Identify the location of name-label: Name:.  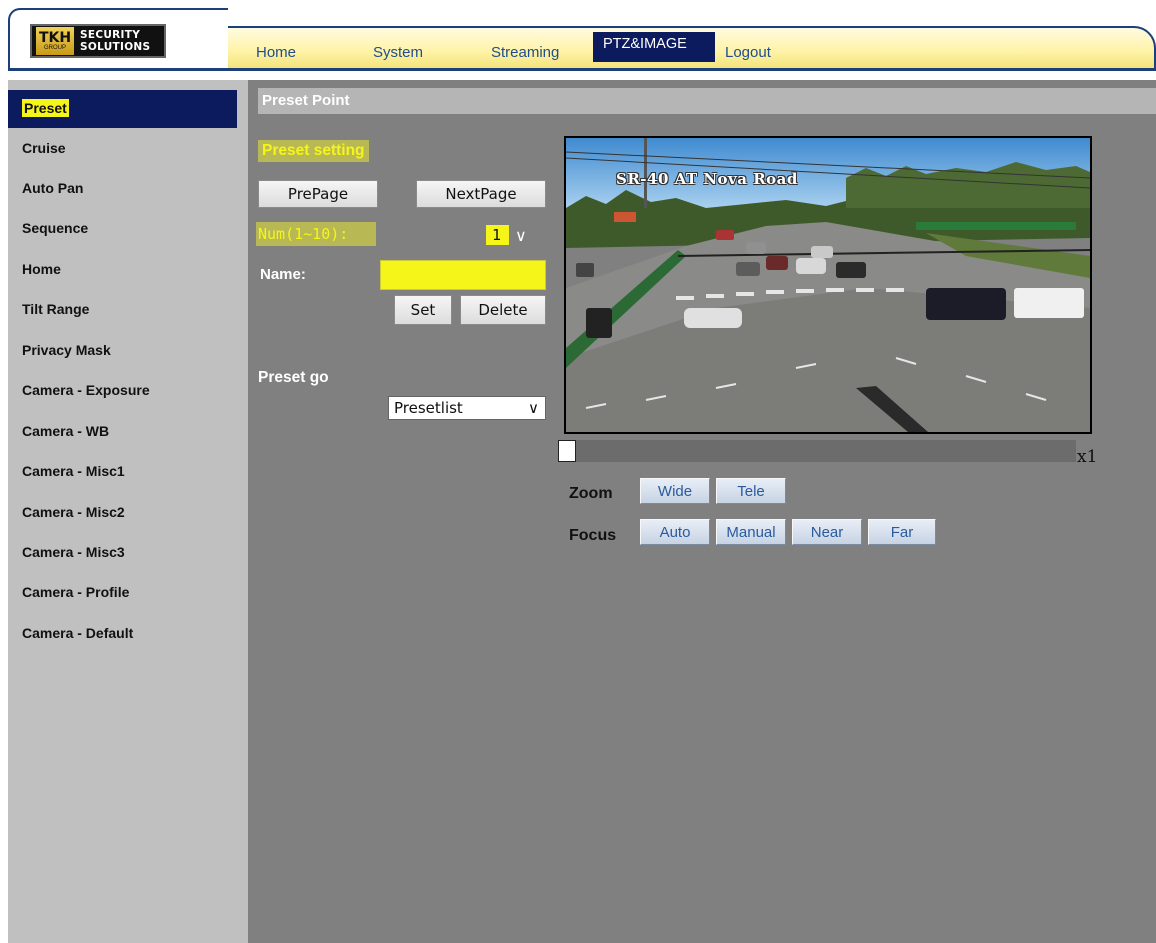
(283, 274).